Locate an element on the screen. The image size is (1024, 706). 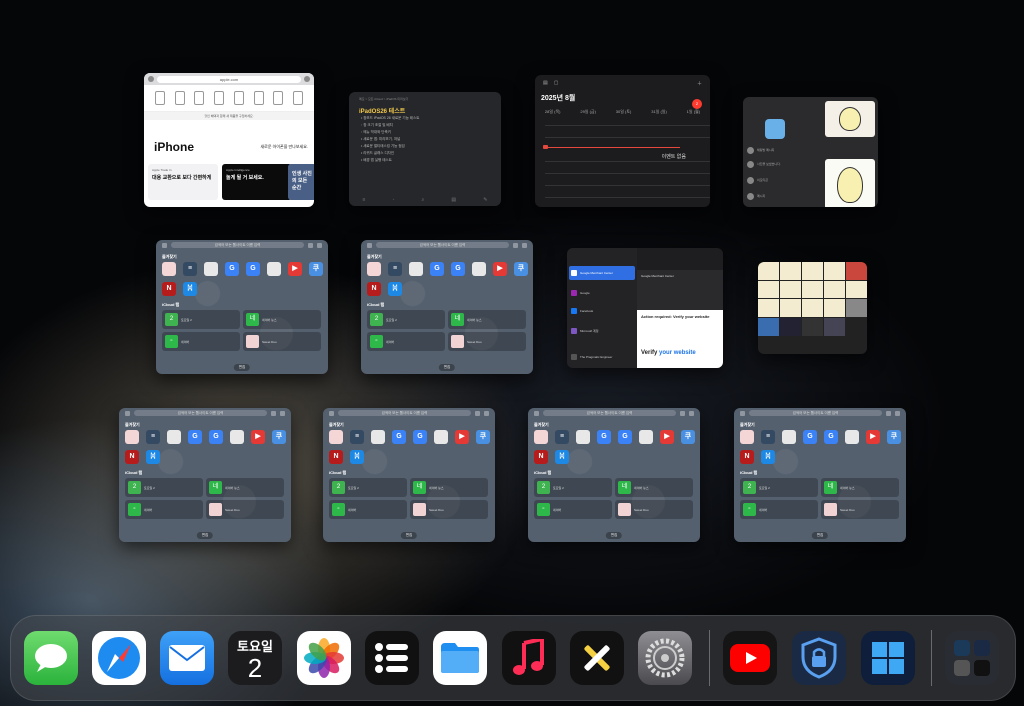
vpn-app is located at coordinates (819, 658).